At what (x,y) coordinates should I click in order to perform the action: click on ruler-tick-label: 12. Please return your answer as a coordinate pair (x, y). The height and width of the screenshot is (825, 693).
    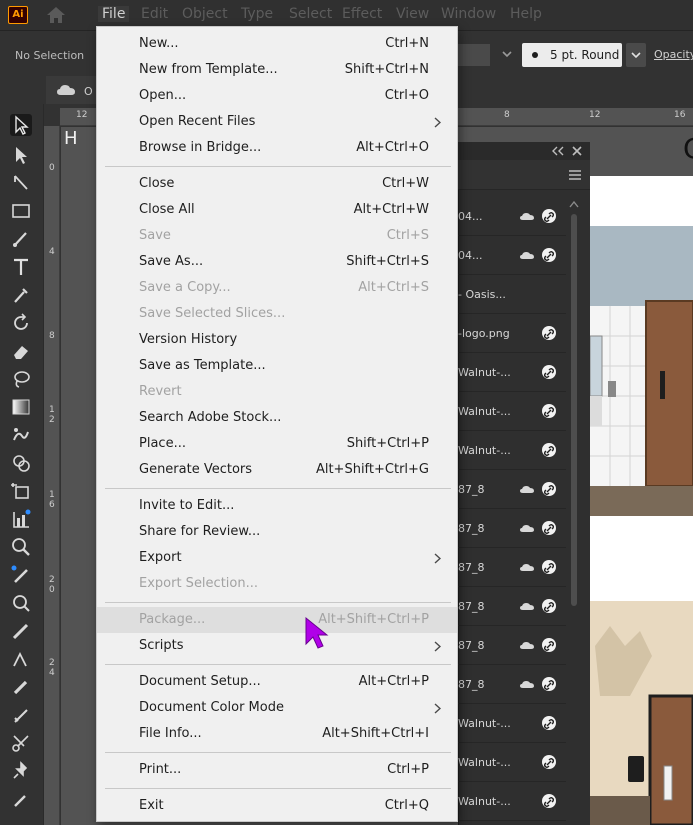
    Looking at the image, I should click on (82, 115).